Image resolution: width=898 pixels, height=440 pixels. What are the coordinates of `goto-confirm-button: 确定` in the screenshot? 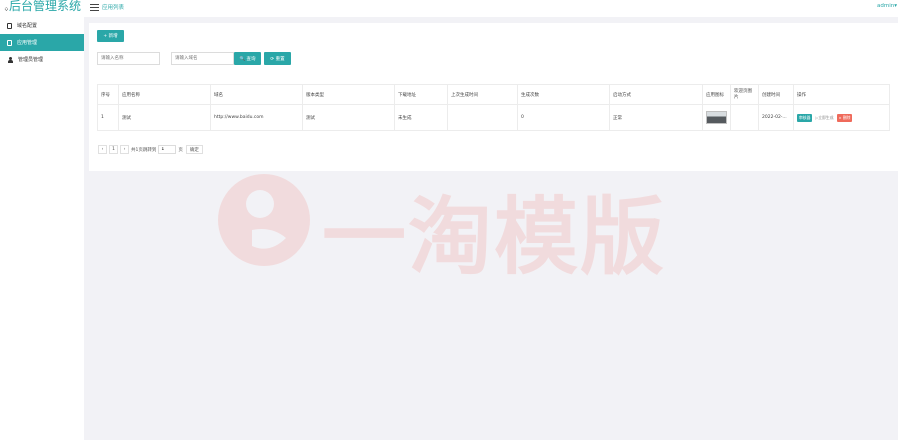 It's located at (194, 149).